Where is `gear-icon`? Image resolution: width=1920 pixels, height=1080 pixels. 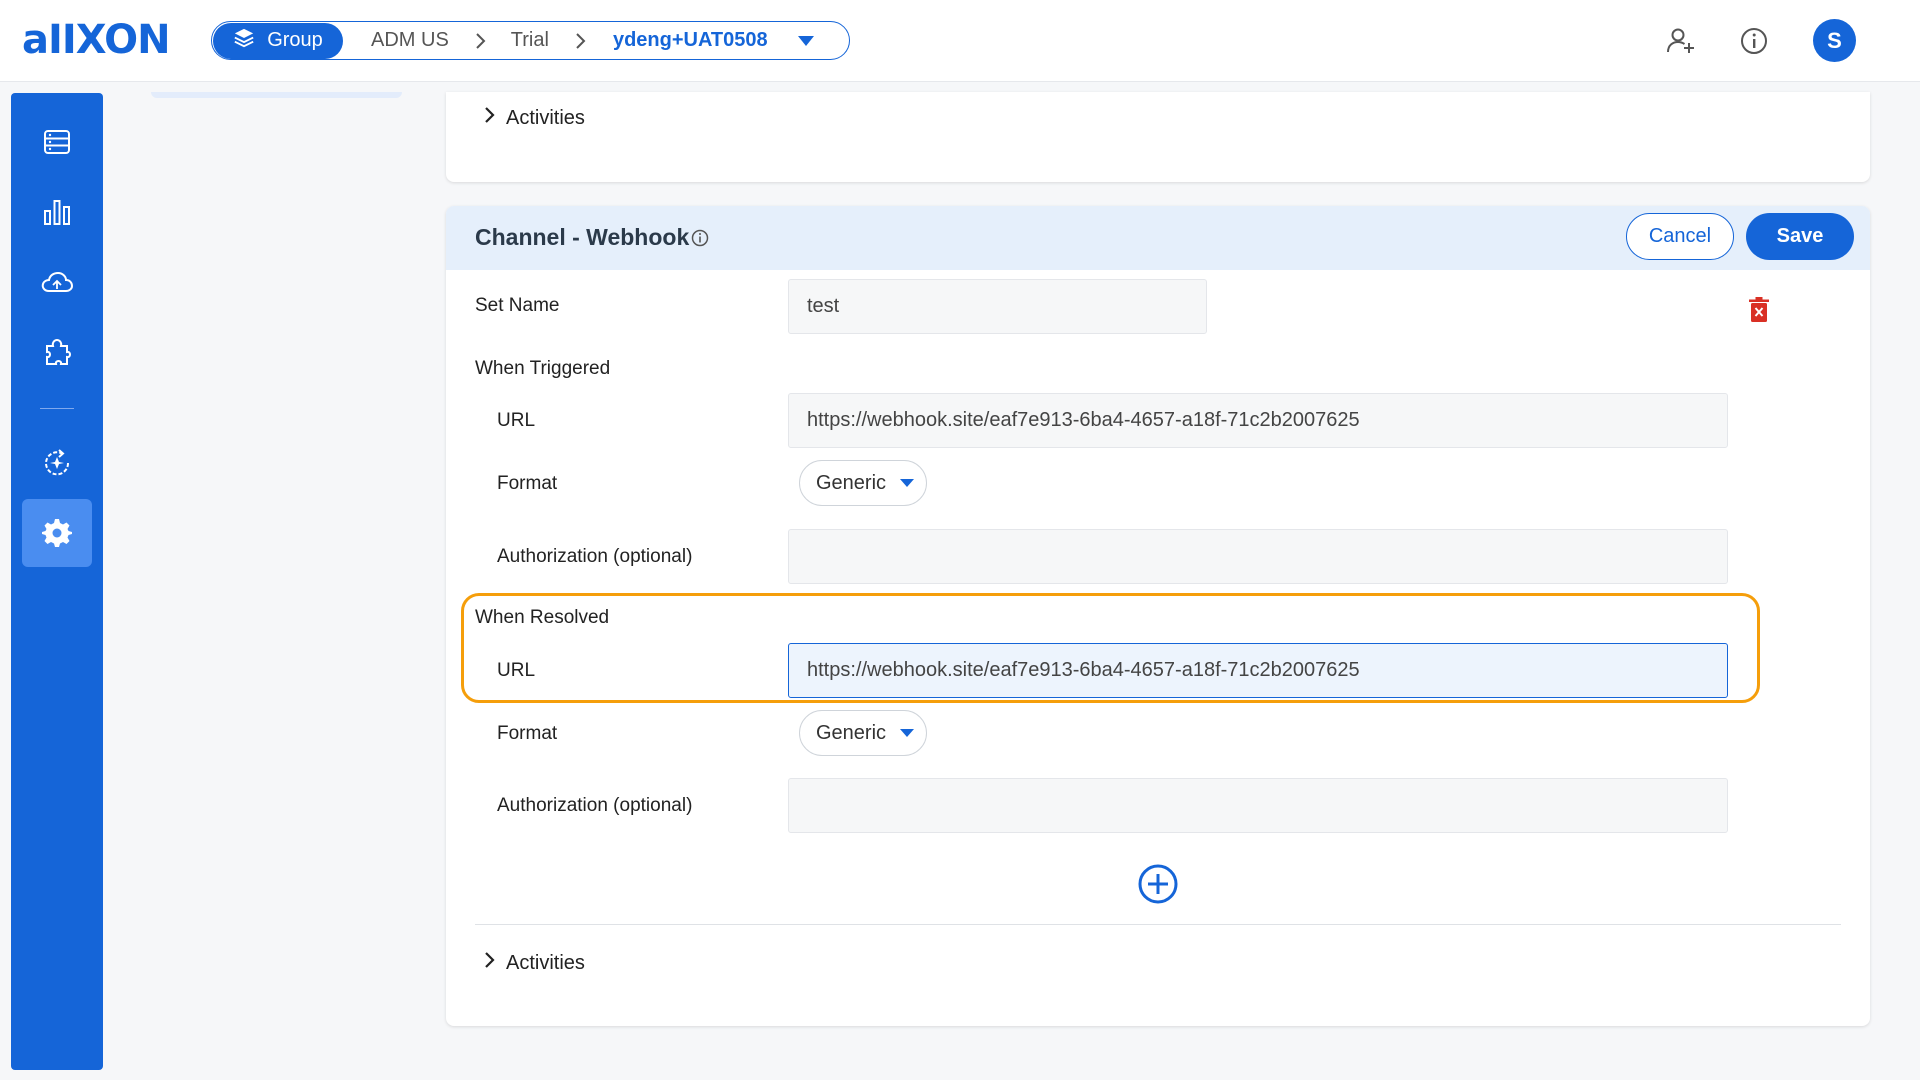 gear-icon is located at coordinates (57, 533).